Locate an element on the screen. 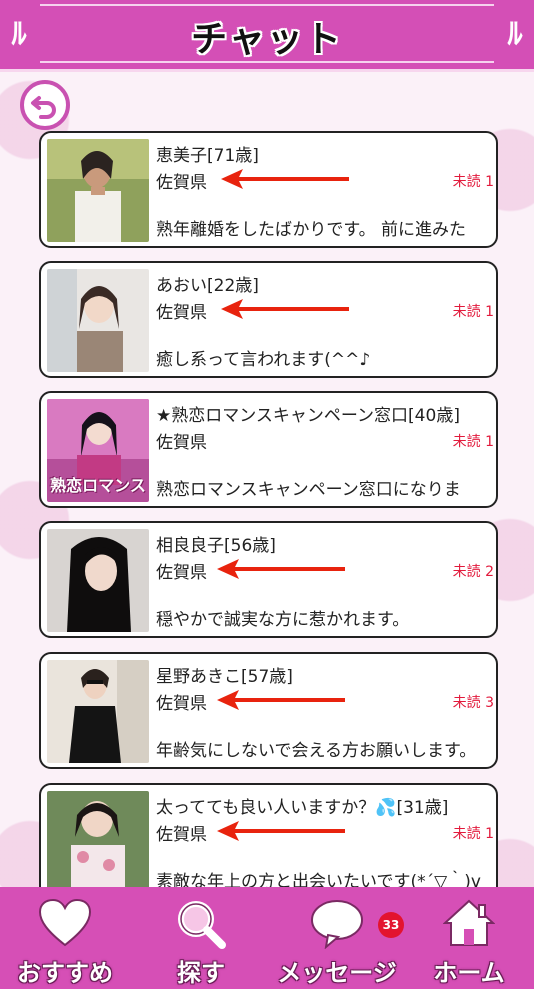 This screenshot has height=989, width=534. page-title: チャット is located at coordinates (267, 39).